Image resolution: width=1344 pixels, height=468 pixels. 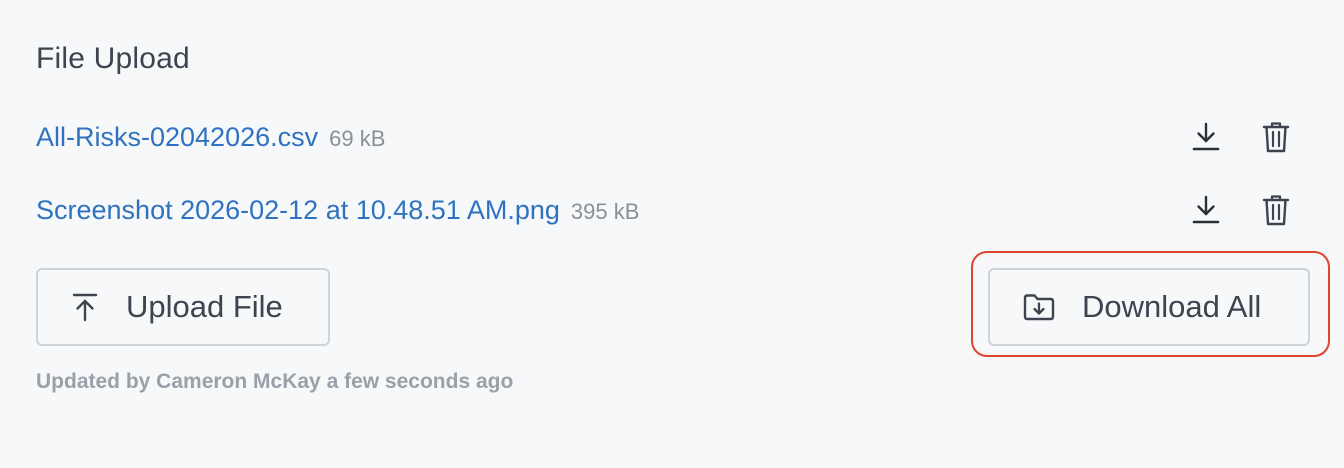 What do you see at coordinates (1039, 307) in the screenshot?
I see `folder-download-icon` at bounding box center [1039, 307].